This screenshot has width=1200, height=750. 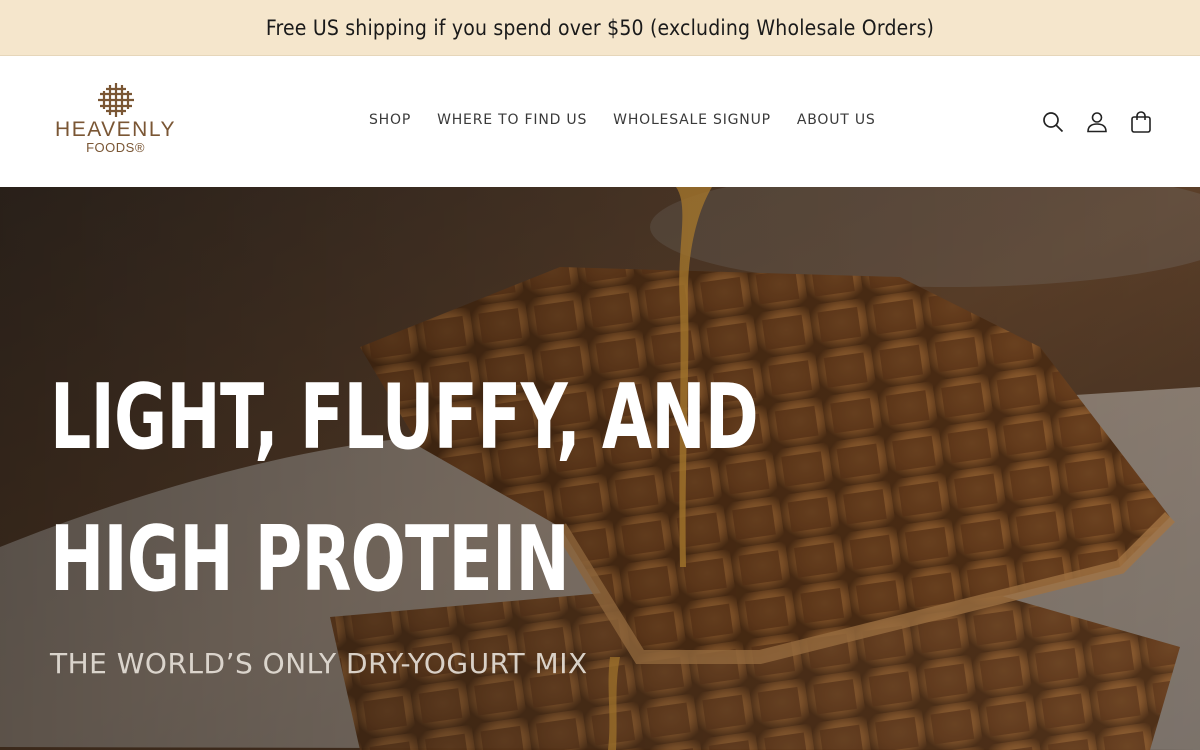 What do you see at coordinates (115, 129) in the screenshot?
I see `logo-wordmark-heavenly: HEAVENLY` at bounding box center [115, 129].